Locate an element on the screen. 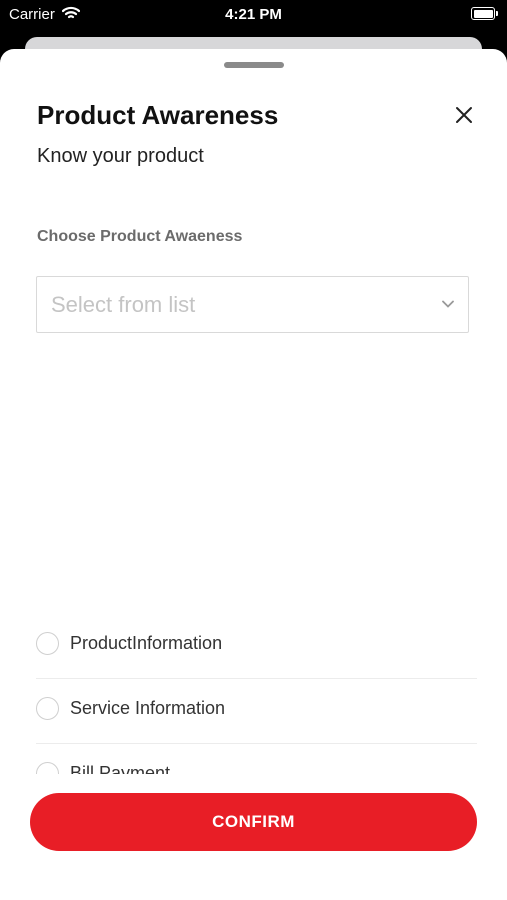  field-label: Choose Product Awaeness is located at coordinates (140, 236).